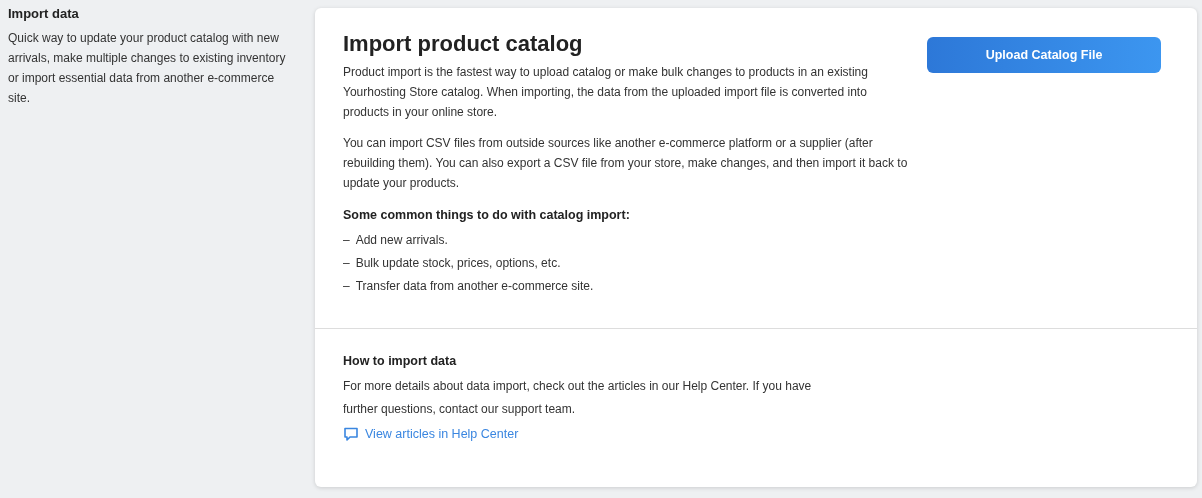 The width and height of the screenshot is (1202, 498). Describe the element at coordinates (578, 398) in the screenshot. I see `help-text: For more details about data import, check out the articles in our Help Center. If you have further questions, contact our support team.` at that location.